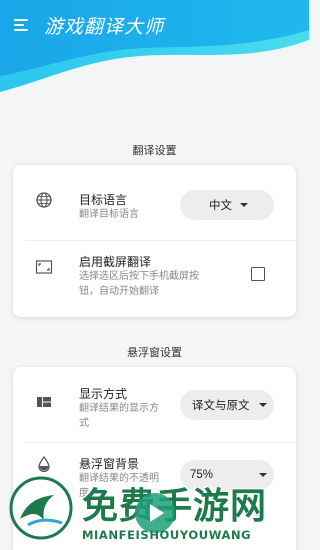 The height and width of the screenshot is (550, 320). Describe the element at coordinates (258, 274) in the screenshot. I see `screenshot-translate-checkbox` at that location.